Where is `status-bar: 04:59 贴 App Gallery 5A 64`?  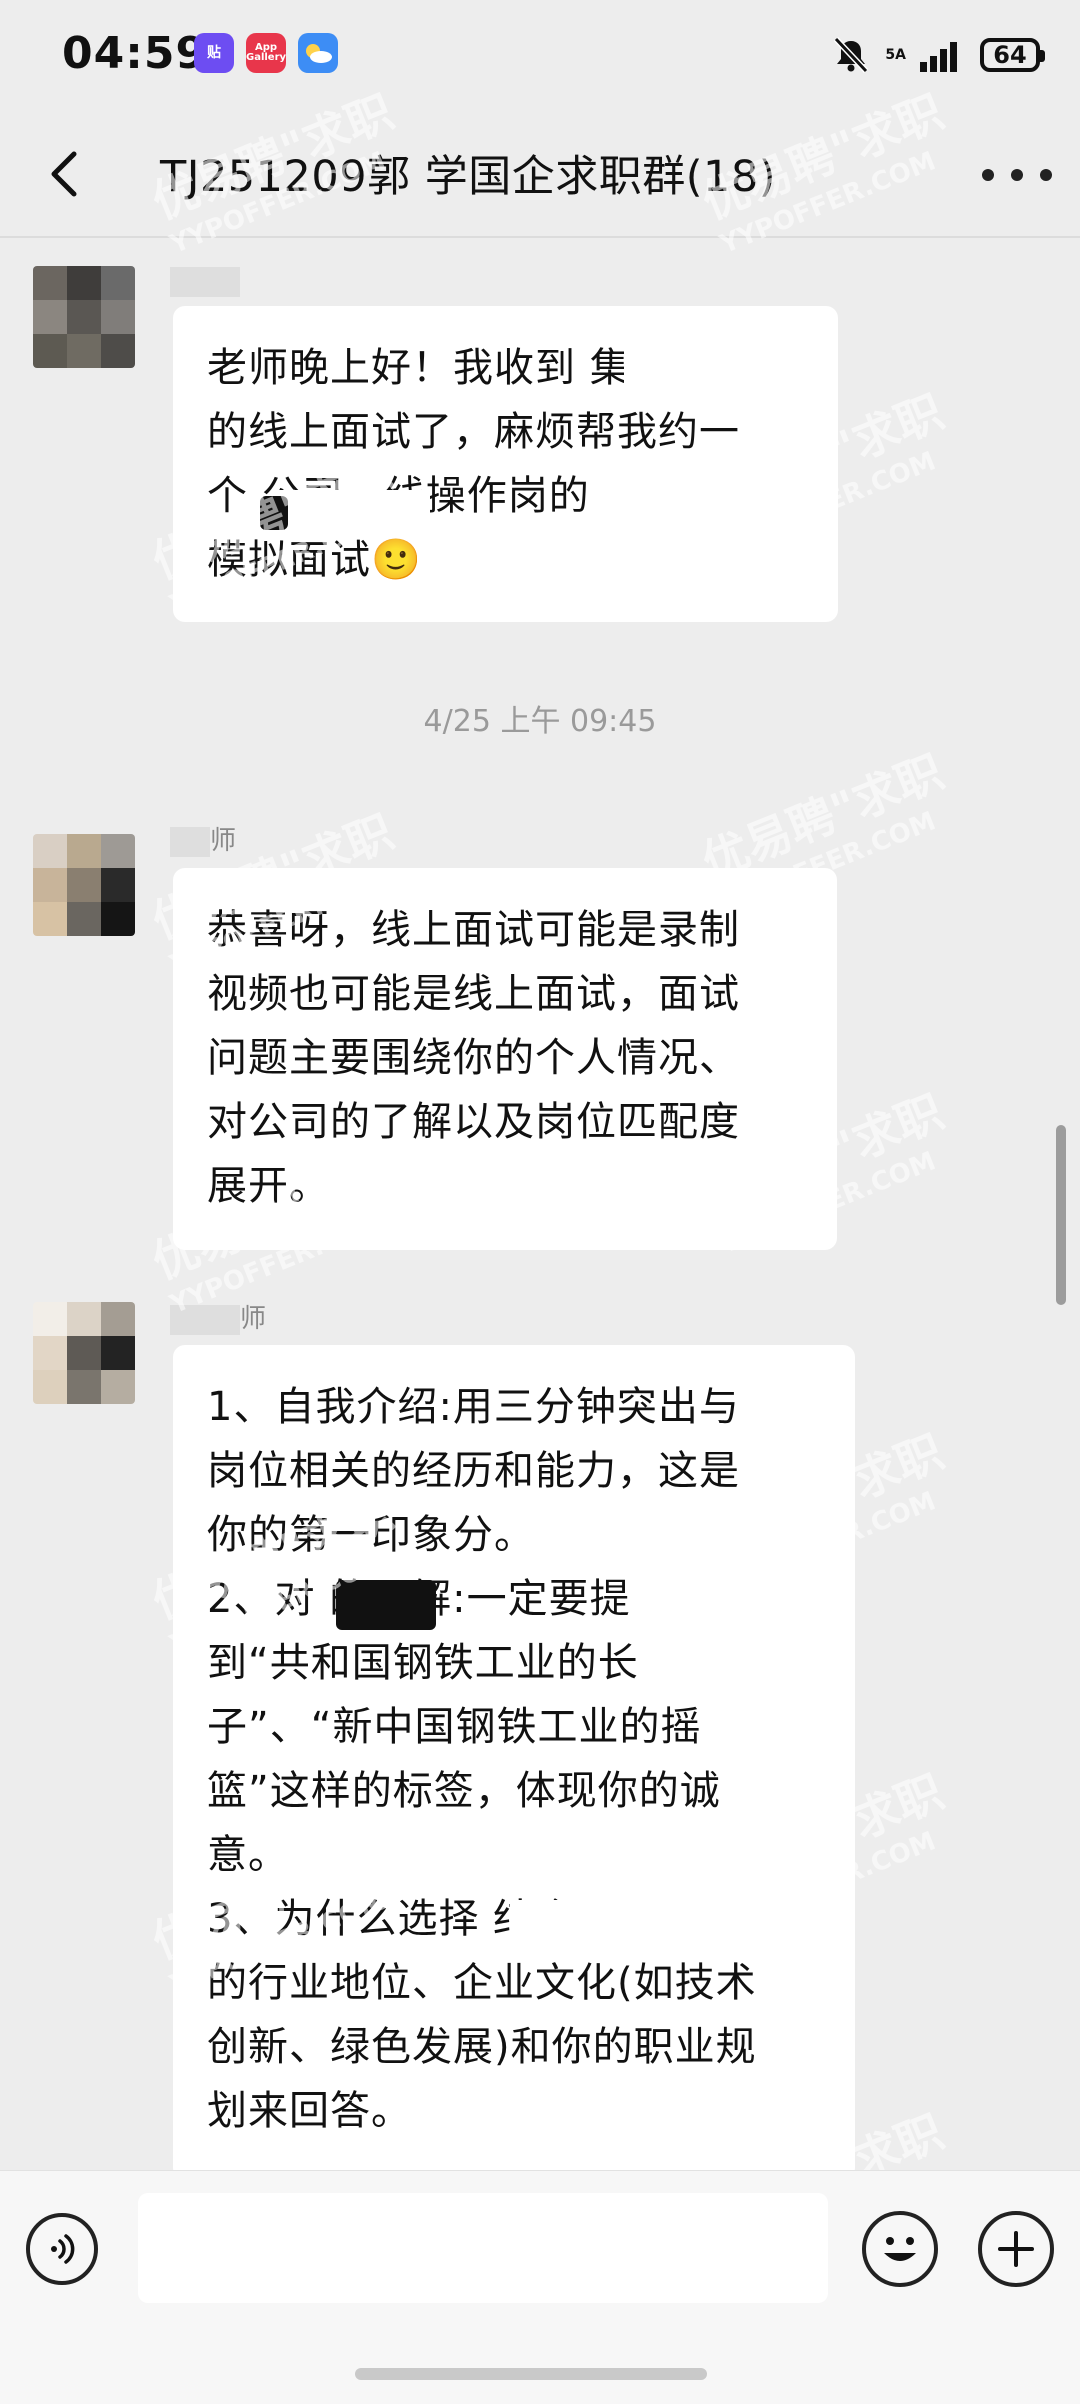 status-bar: 04:59 贴 App Gallery 5A 64 is located at coordinates (540, 56).